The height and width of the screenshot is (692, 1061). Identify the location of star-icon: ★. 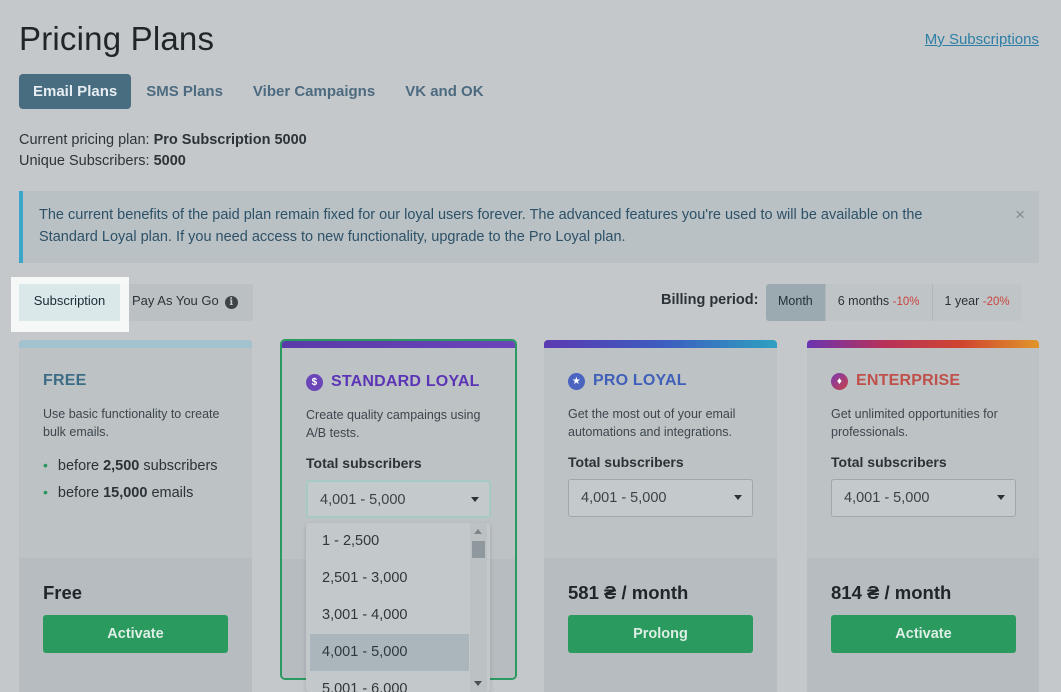
(576, 381).